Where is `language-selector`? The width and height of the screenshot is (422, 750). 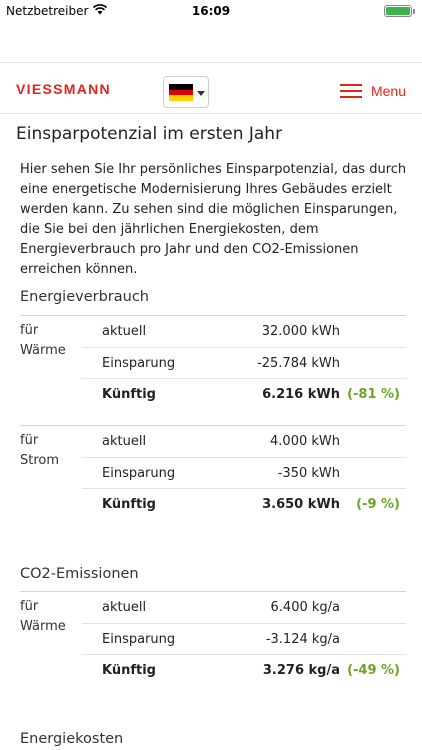 language-selector is located at coordinates (186, 92).